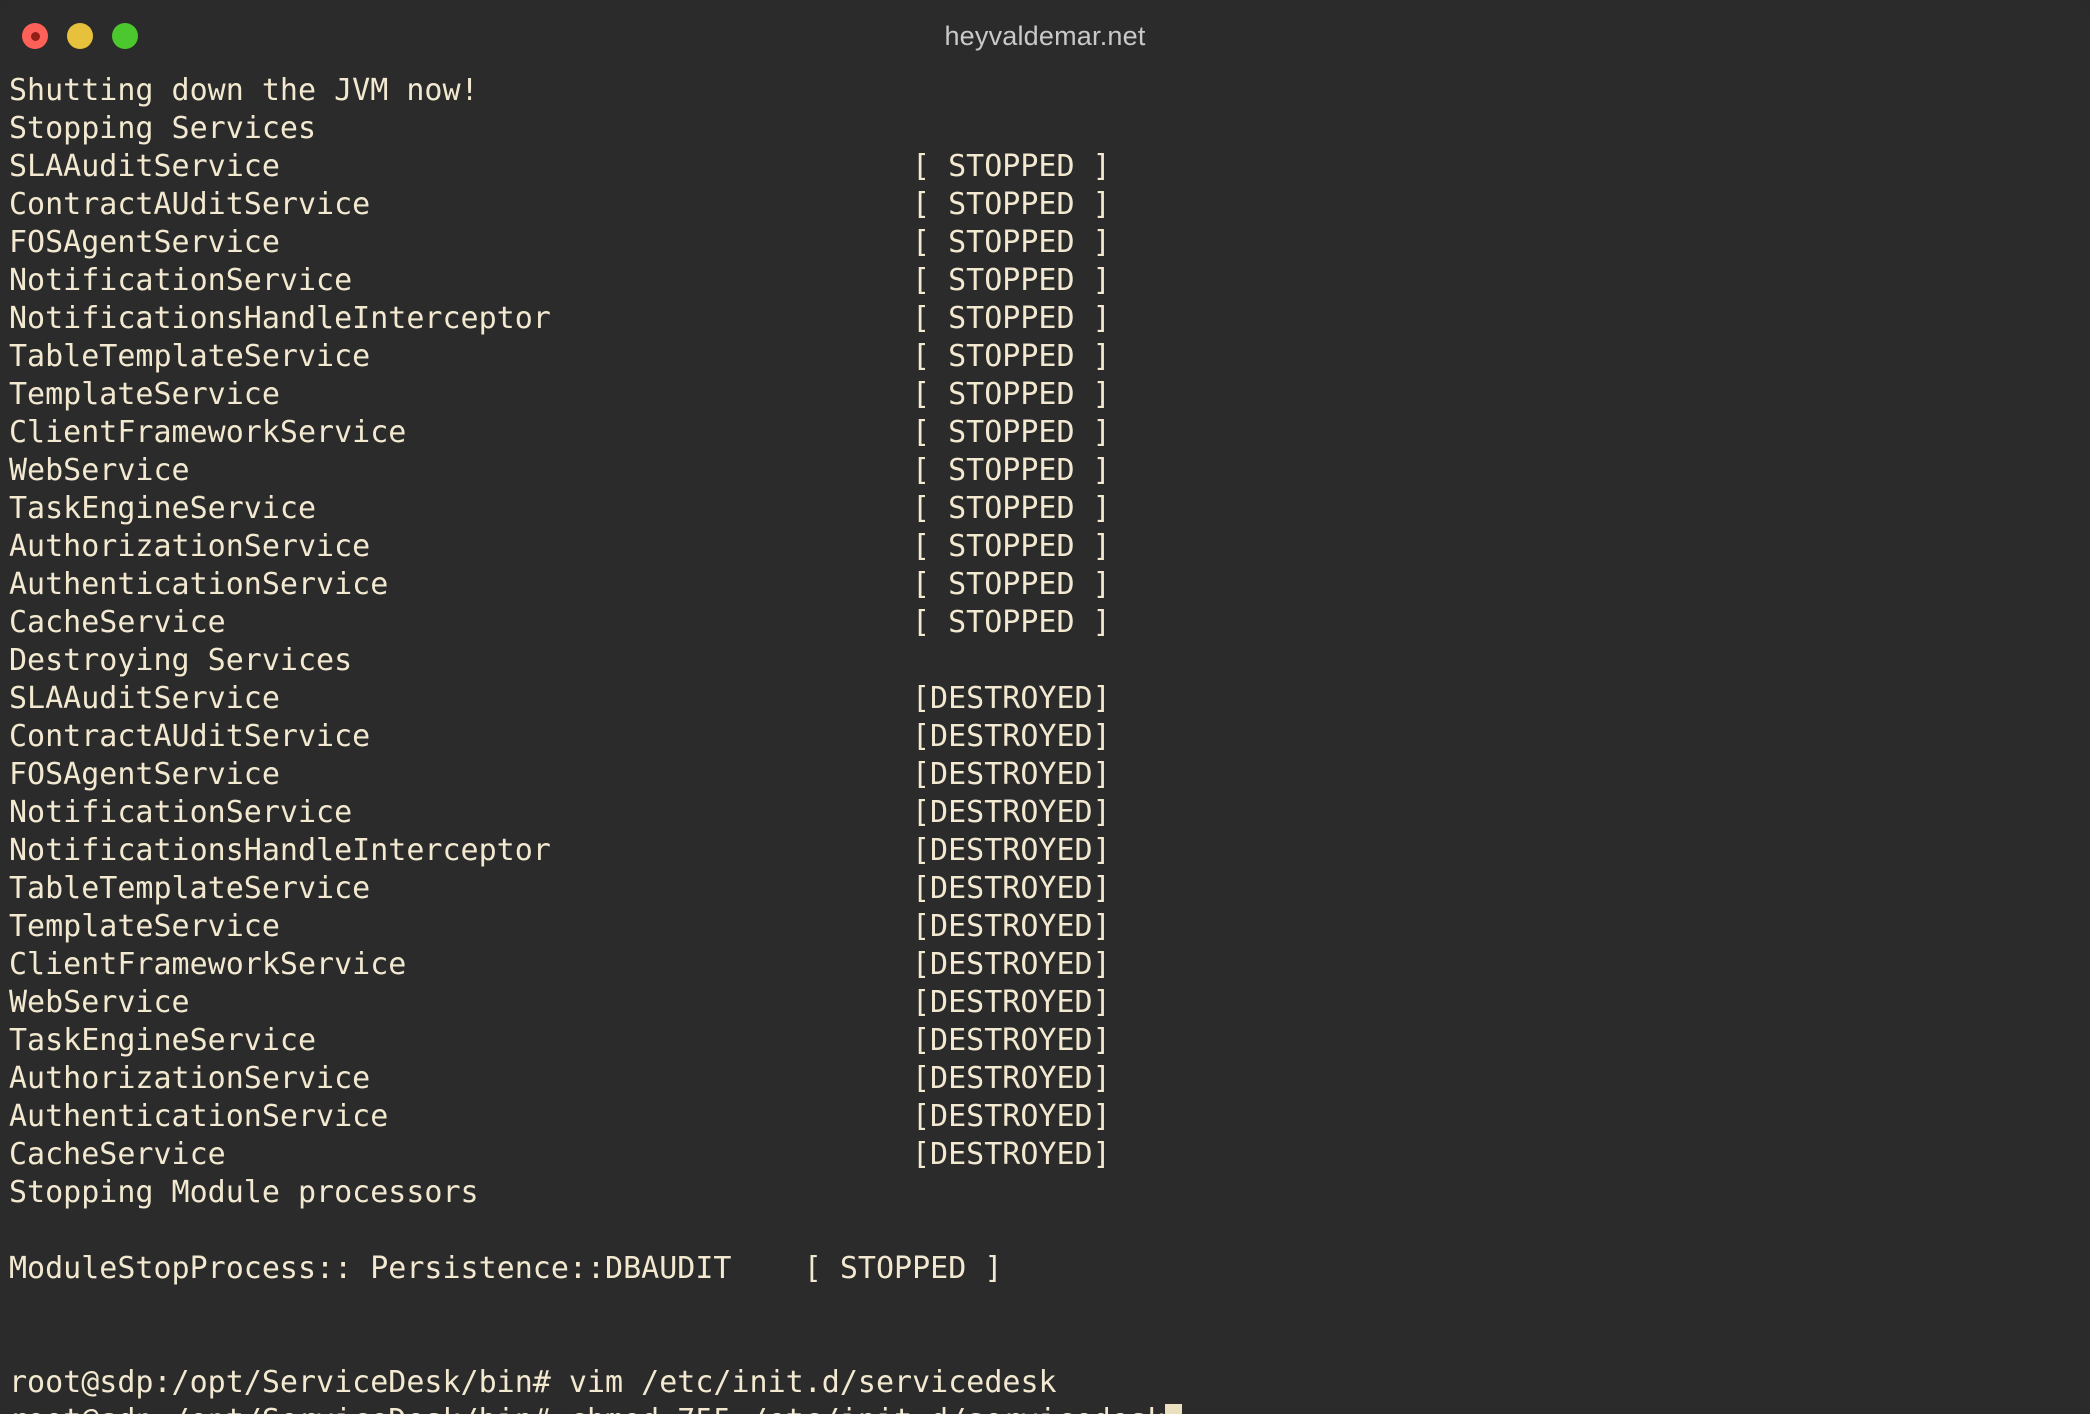 The height and width of the screenshot is (1414, 2090). I want to click on service-destroyed-row: NotificationService [DESTROYED], so click(1049, 813).